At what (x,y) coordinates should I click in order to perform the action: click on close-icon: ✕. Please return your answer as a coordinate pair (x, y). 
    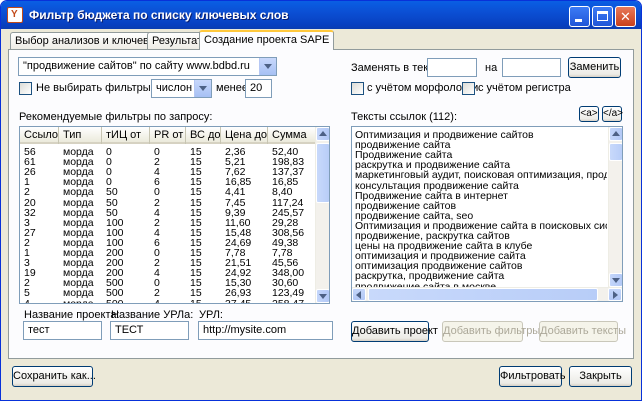
    Looking at the image, I should click on (625, 16).